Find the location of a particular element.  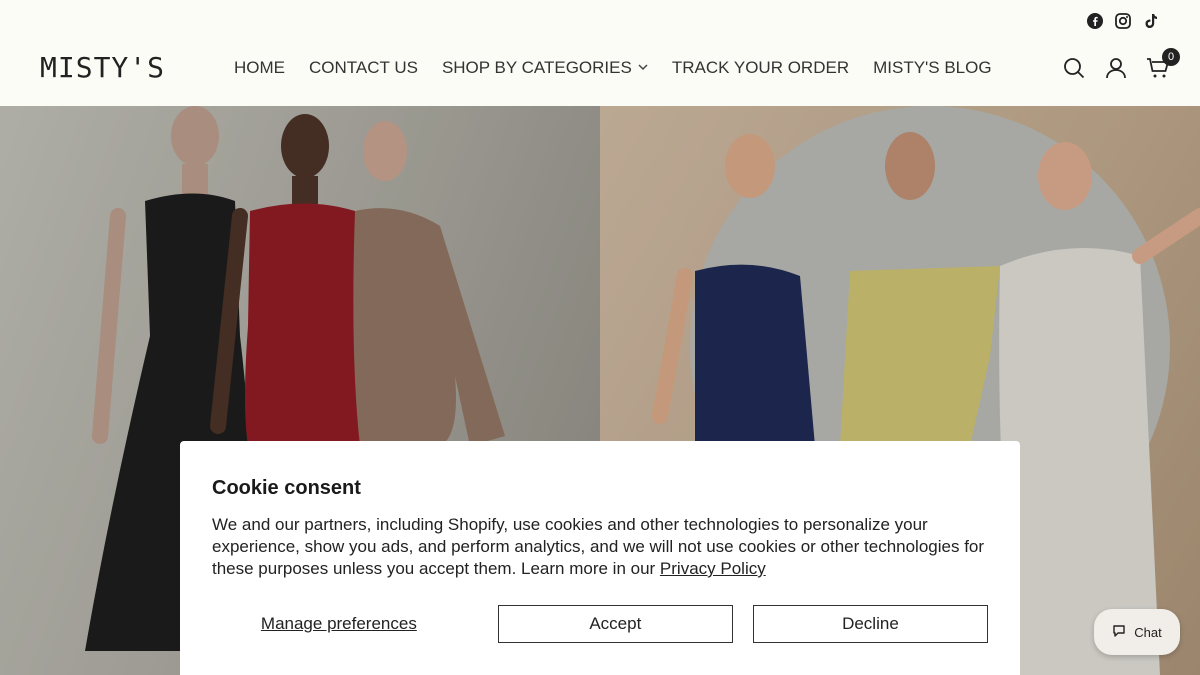

social-links is located at coordinates (1123, 21).